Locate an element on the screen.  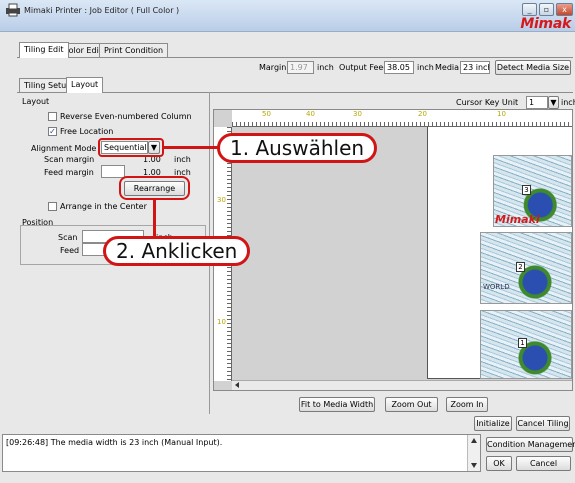
tab-tiling-edit: Tiling Edit is located at coordinates (44, 50).